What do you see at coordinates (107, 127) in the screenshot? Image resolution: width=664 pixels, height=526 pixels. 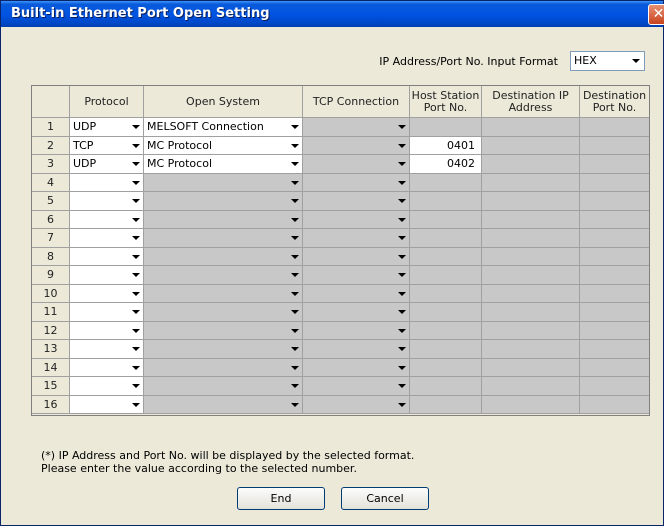 I see `protocol-select: UDP` at bounding box center [107, 127].